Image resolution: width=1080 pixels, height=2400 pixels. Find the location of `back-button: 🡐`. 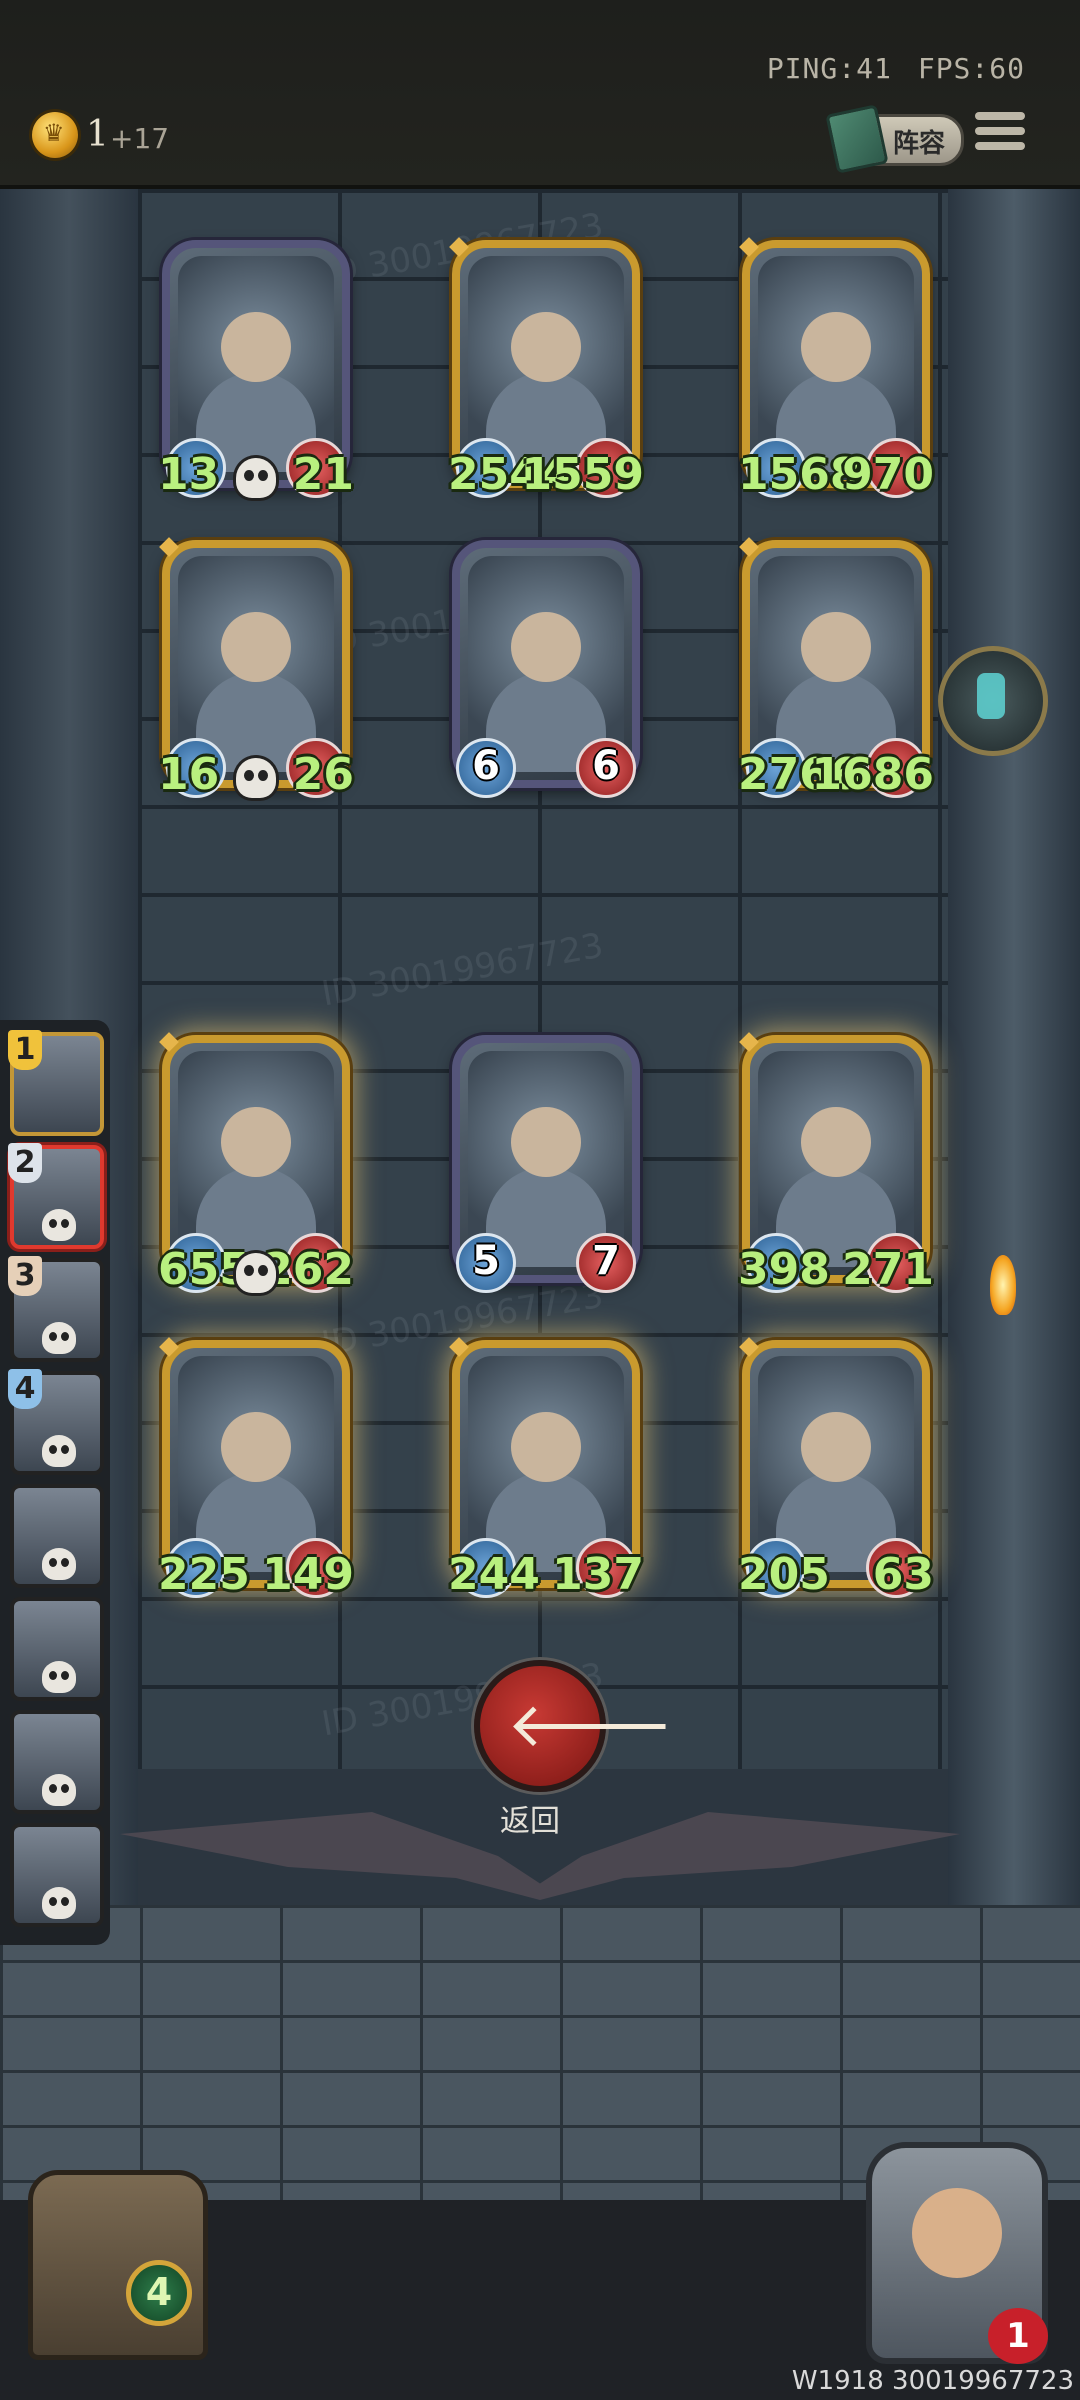

back-button: 🡐 is located at coordinates (573, 1726).